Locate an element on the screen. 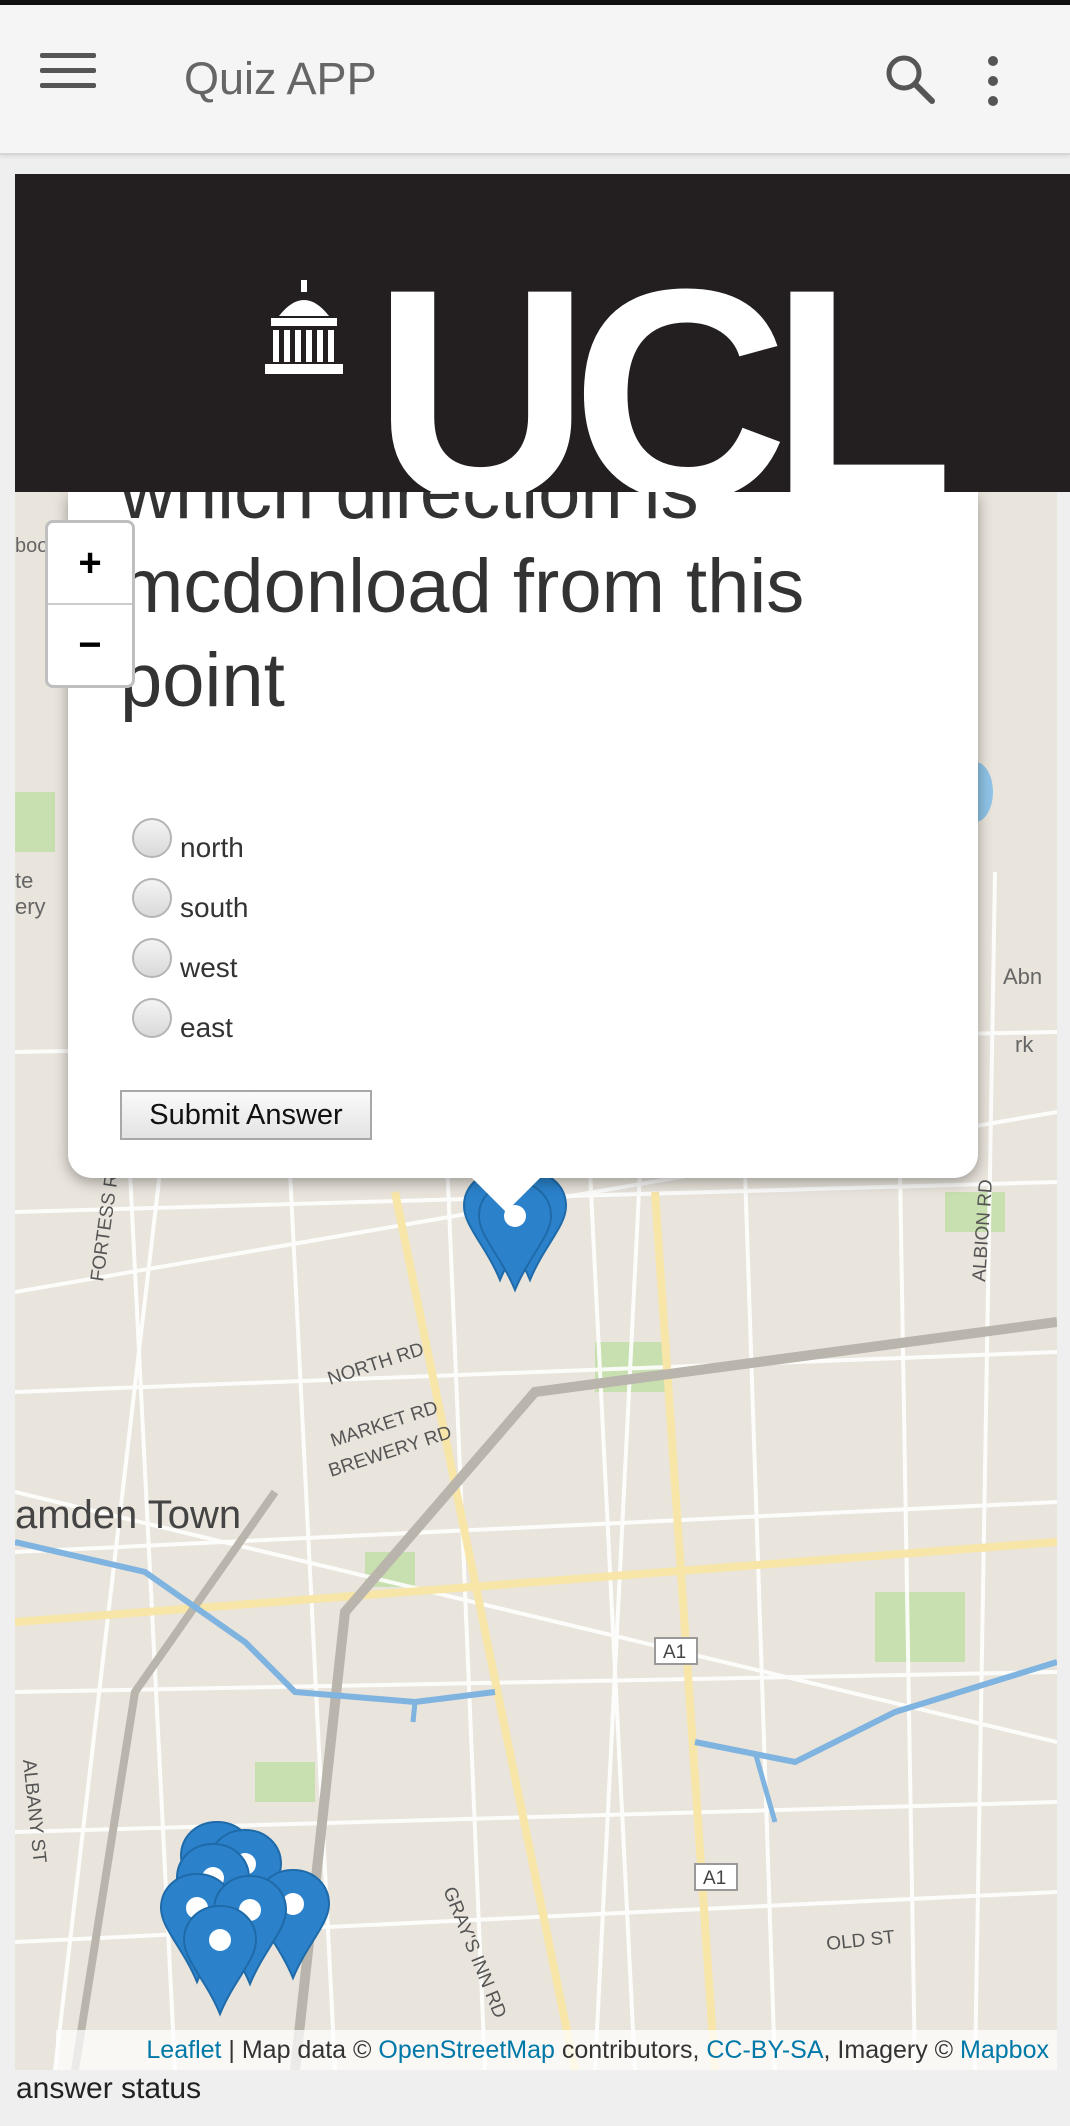 The height and width of the screenshot is (2126, 1070). radio-south is located at coordinates (152, 898).